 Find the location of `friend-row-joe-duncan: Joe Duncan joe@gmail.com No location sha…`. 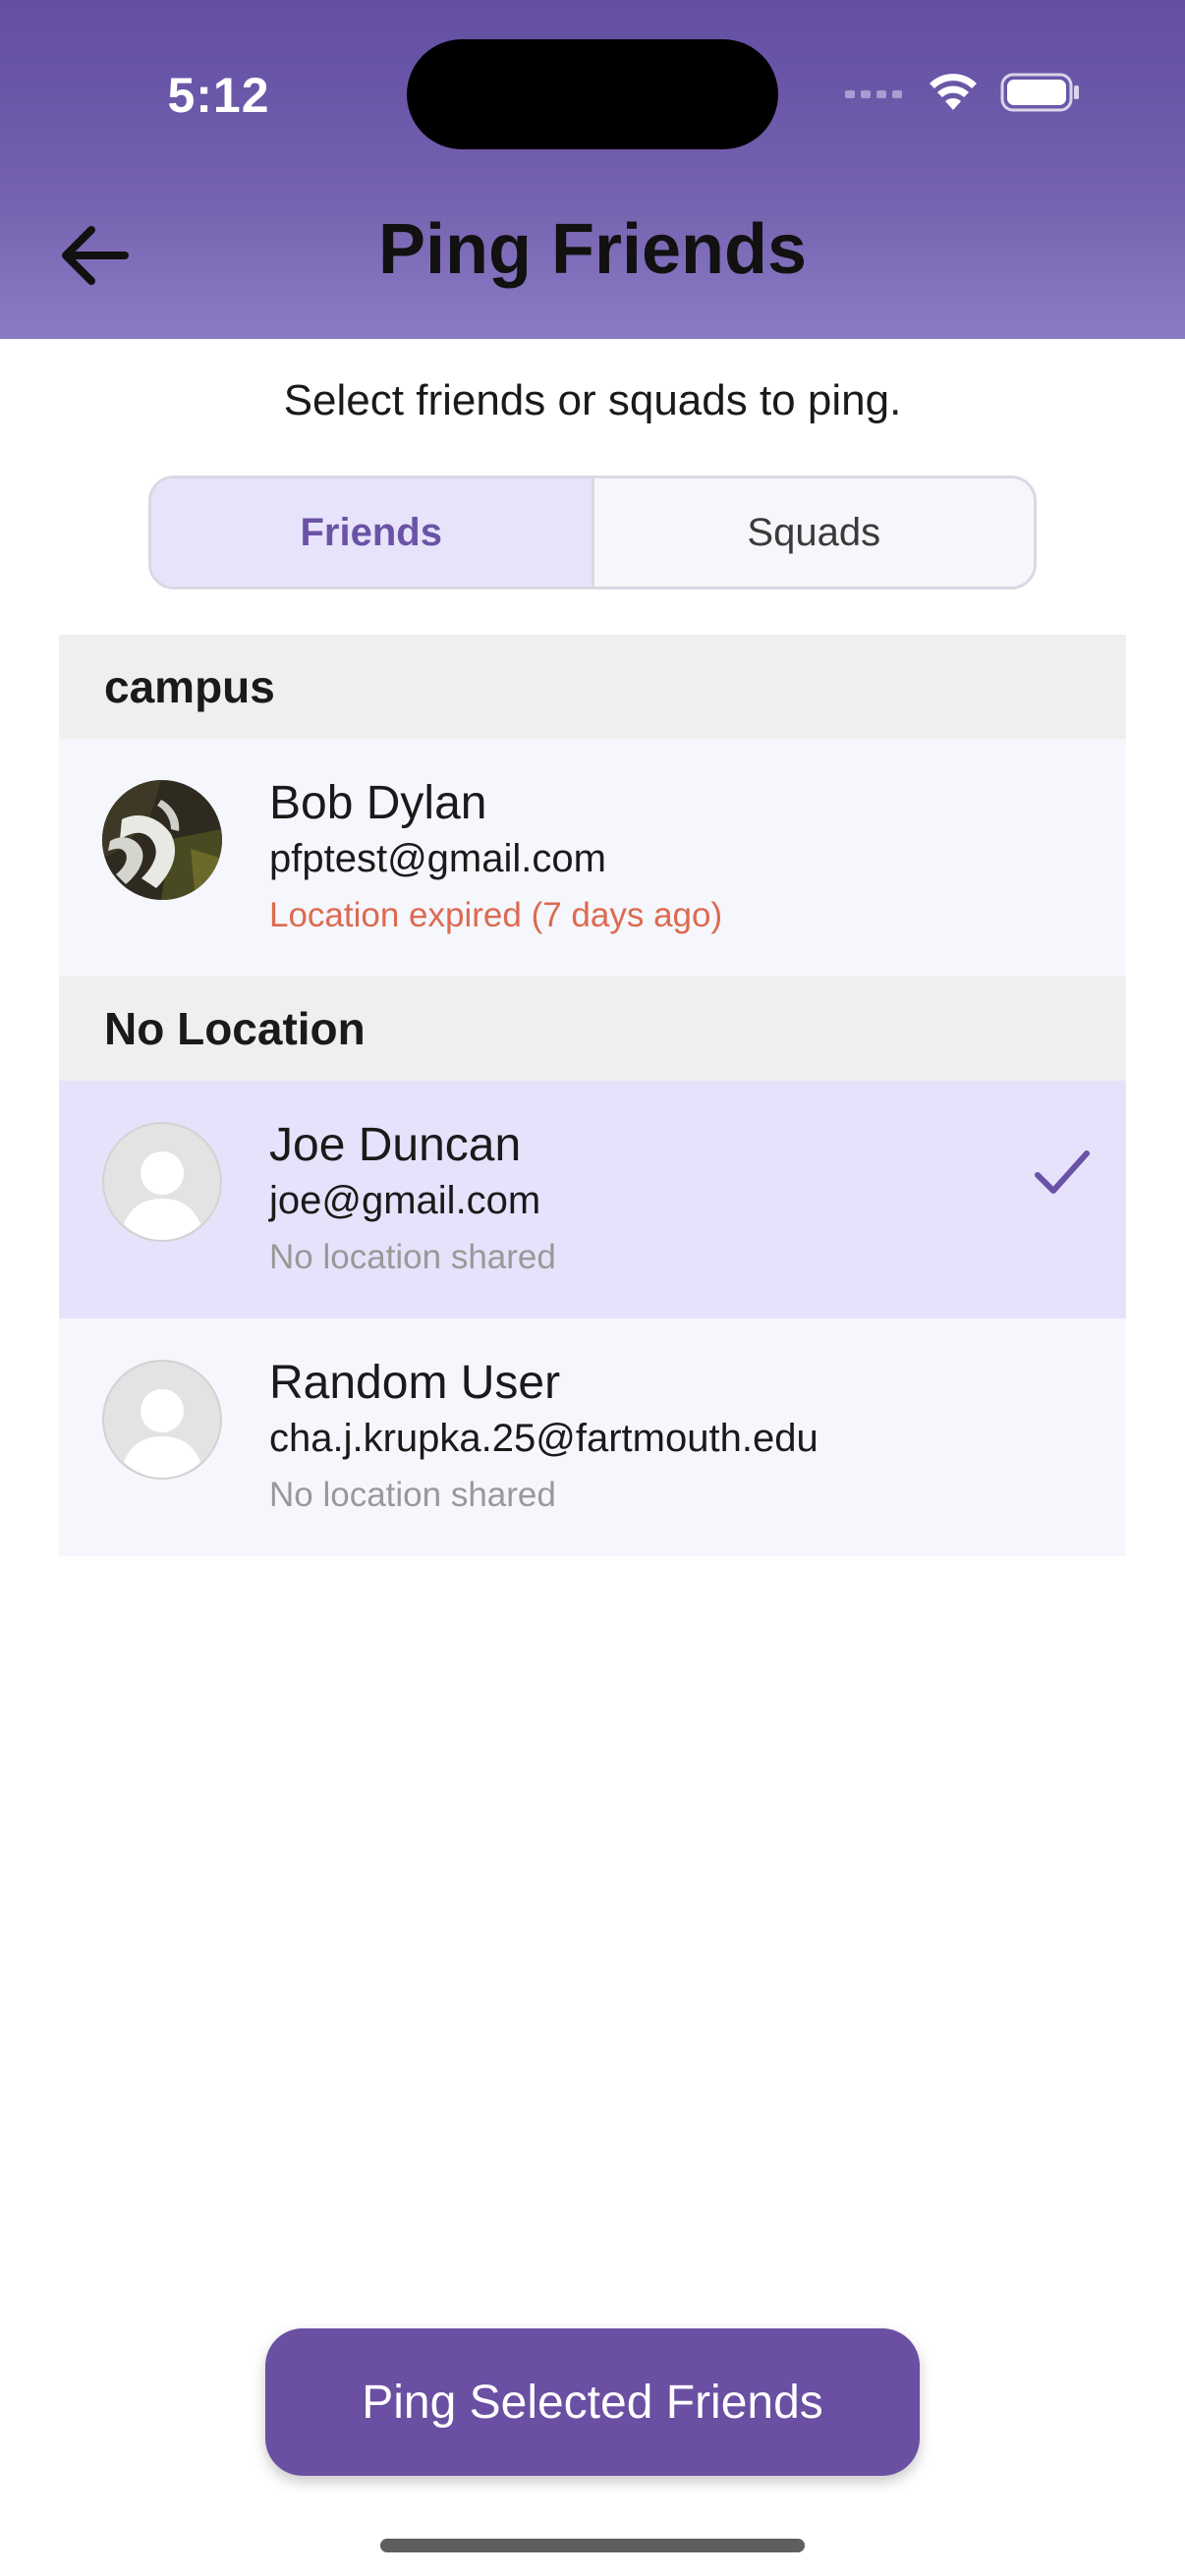

friend-row-joe-duncan: Joe Duncan joe@gmail.com No location sha… is located at coordinates (592, 1199).